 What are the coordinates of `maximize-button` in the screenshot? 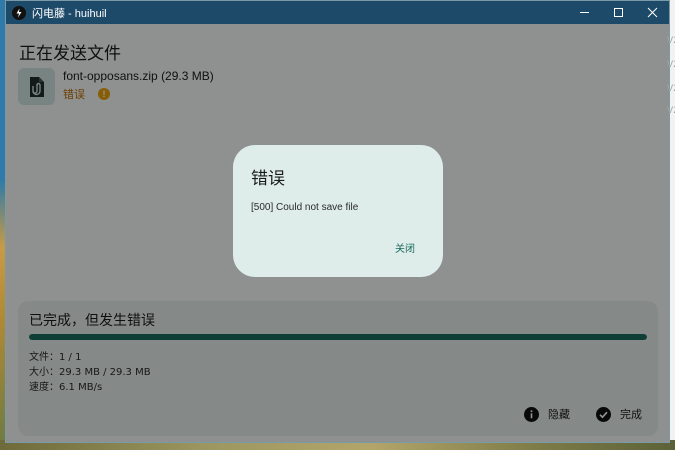 It's located at (618, 12).